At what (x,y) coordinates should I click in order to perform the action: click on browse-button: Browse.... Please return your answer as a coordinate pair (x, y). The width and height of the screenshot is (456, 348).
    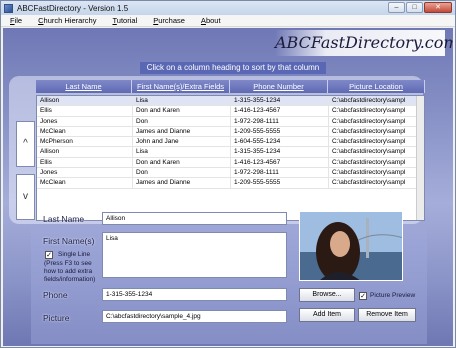
    Looking at the image, I should click on (327, 295).